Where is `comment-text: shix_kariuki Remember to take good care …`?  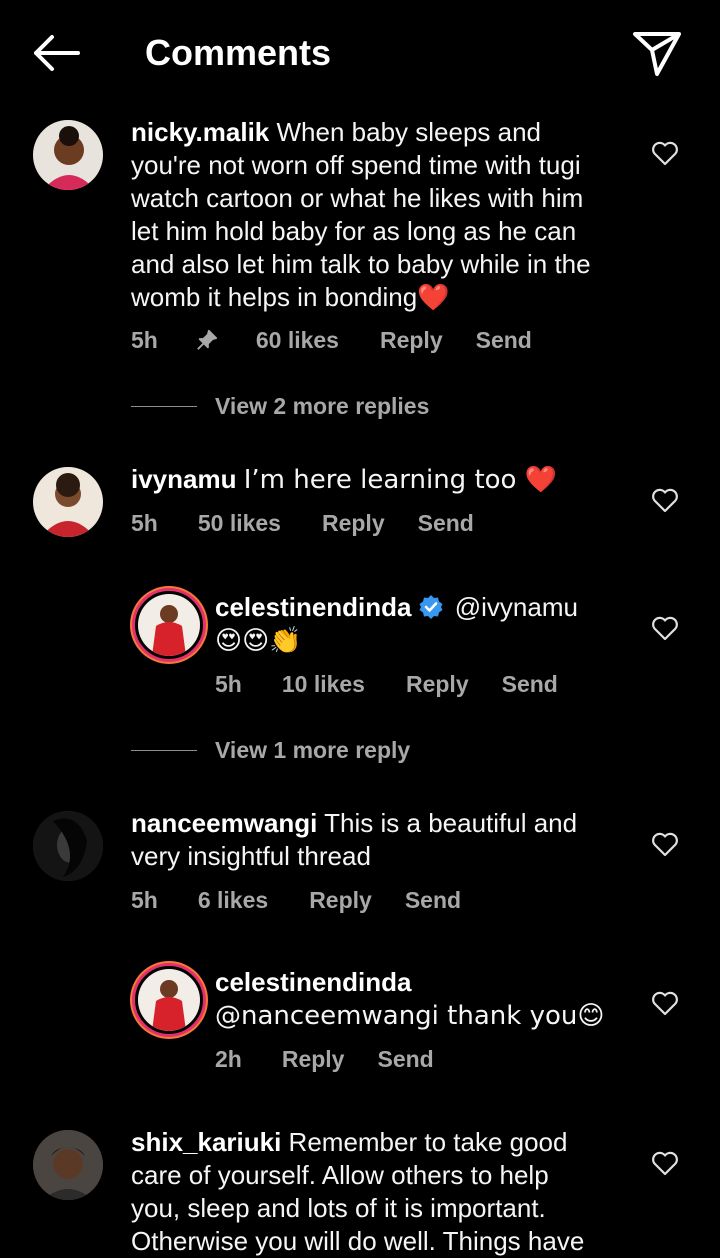
comment-text: shix_kariuki Remember to take good care … is located at coordinates (391, 1192).